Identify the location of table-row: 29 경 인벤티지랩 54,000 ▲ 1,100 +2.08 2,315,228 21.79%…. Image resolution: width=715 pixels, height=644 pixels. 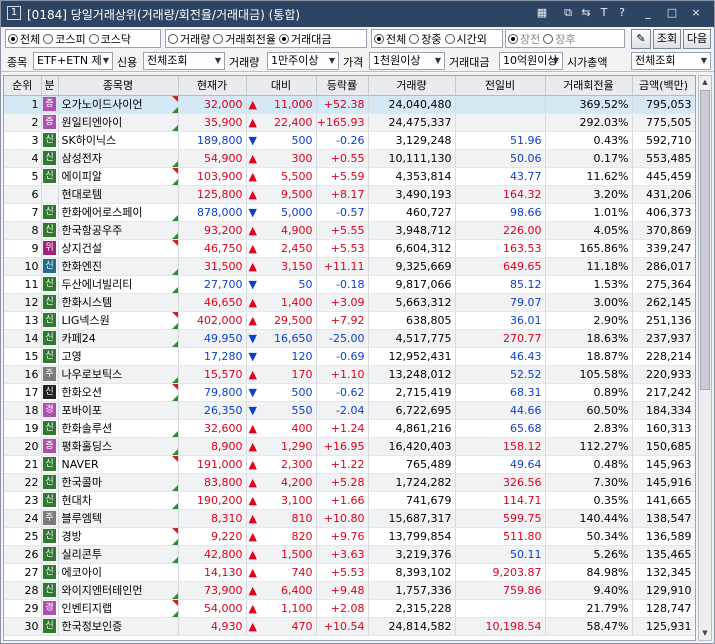
(349, 608).